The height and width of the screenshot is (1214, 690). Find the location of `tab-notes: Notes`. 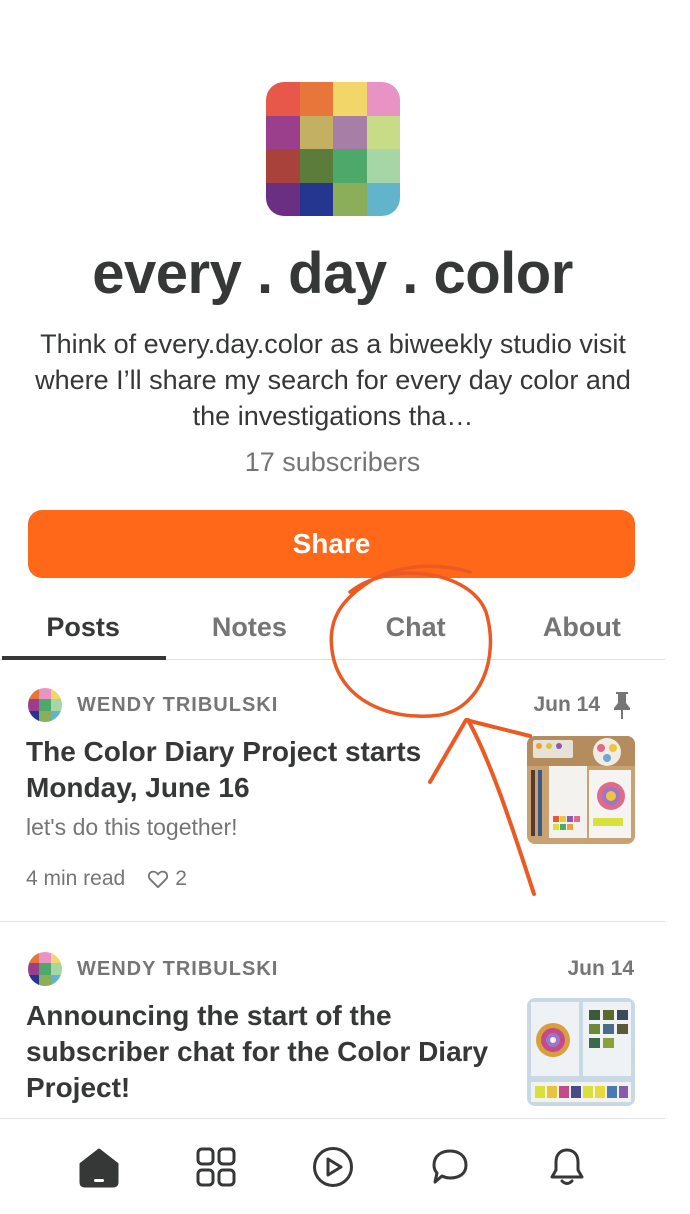

tab-notes: Notes is located at coordinates (249, 627).